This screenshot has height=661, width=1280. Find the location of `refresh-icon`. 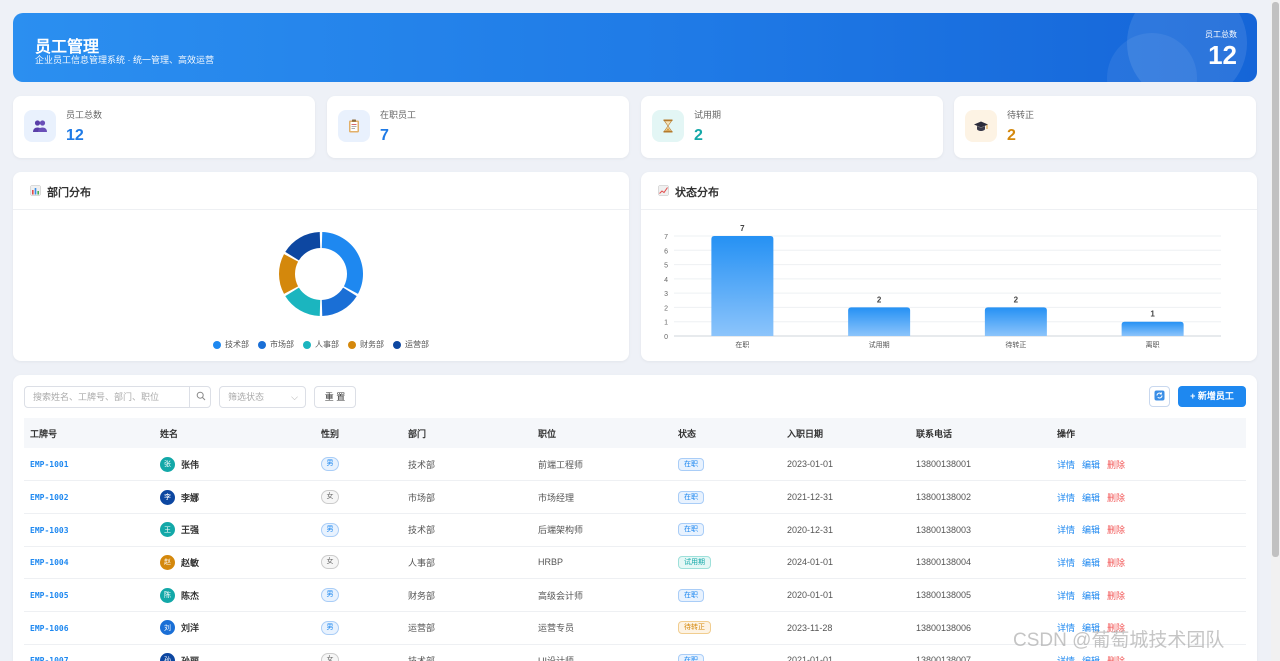

refresh-icon is located at coordinates (1159, 397).